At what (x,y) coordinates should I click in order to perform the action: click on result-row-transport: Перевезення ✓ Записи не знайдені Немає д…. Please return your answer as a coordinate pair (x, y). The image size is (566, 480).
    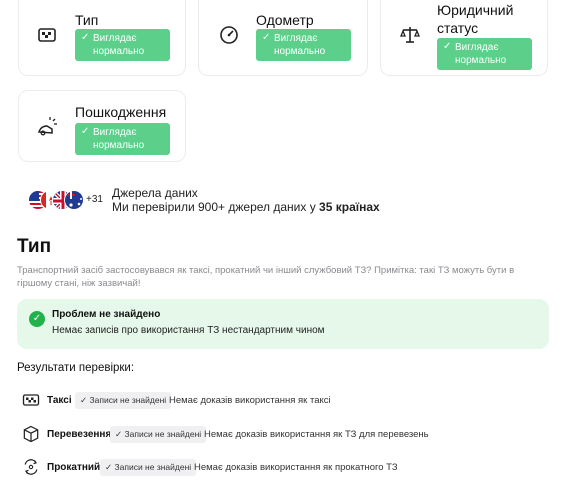
    Looking at the image, I should click on (283, 437).